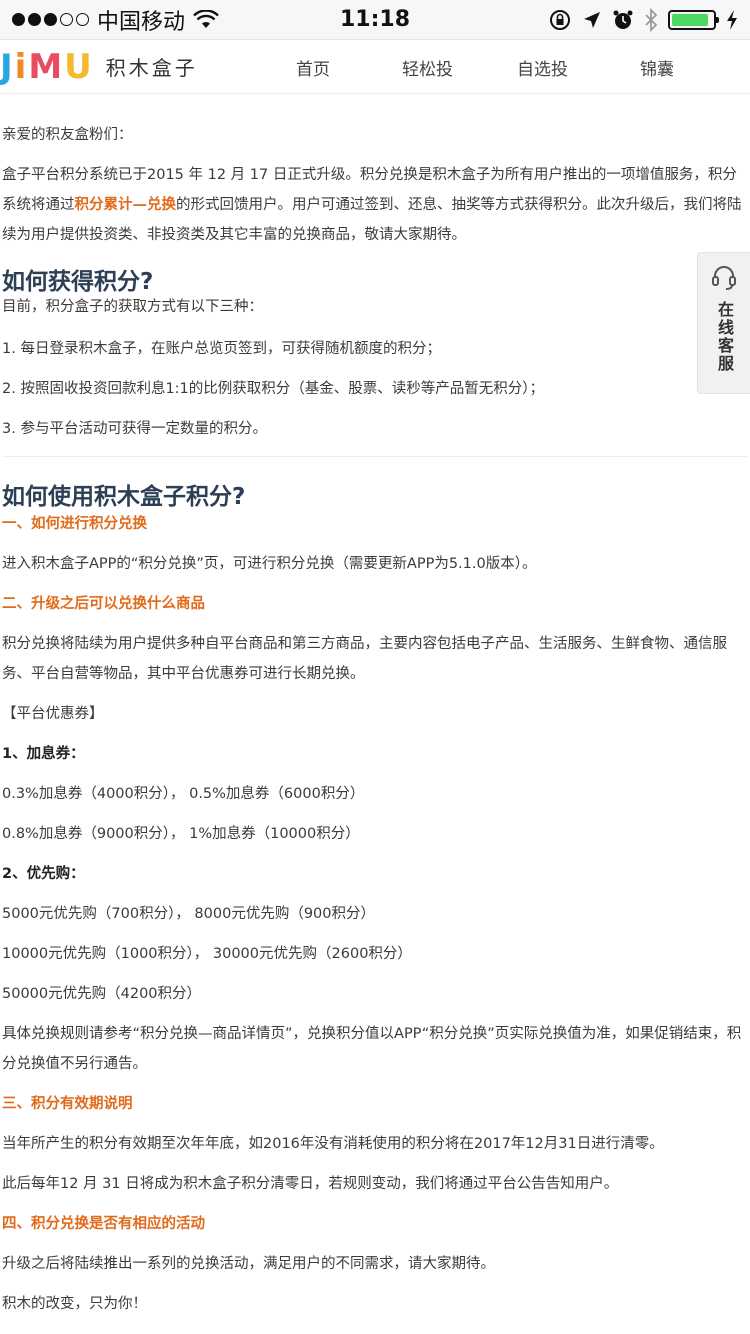  Describe the element at coordinates (43, 754) in the screenshot. I see `coupon-category: 1、加息券：` at that location.